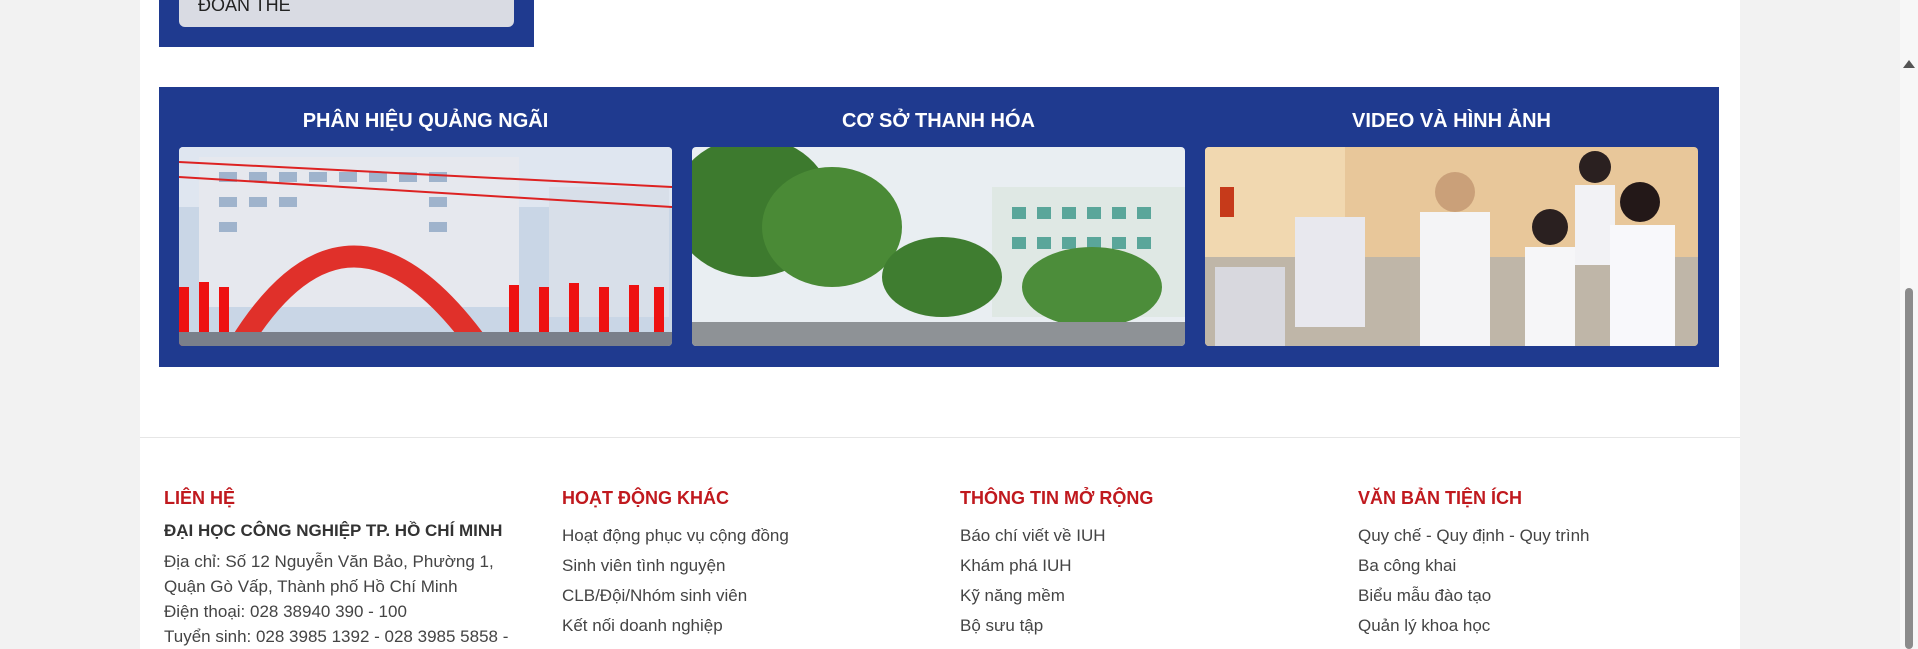  What do you see at coordinates (1155, 596) in the screenshot?
I see `link-soft-skills: Kỹ năng mềm` at bounding box center [1155, 596].